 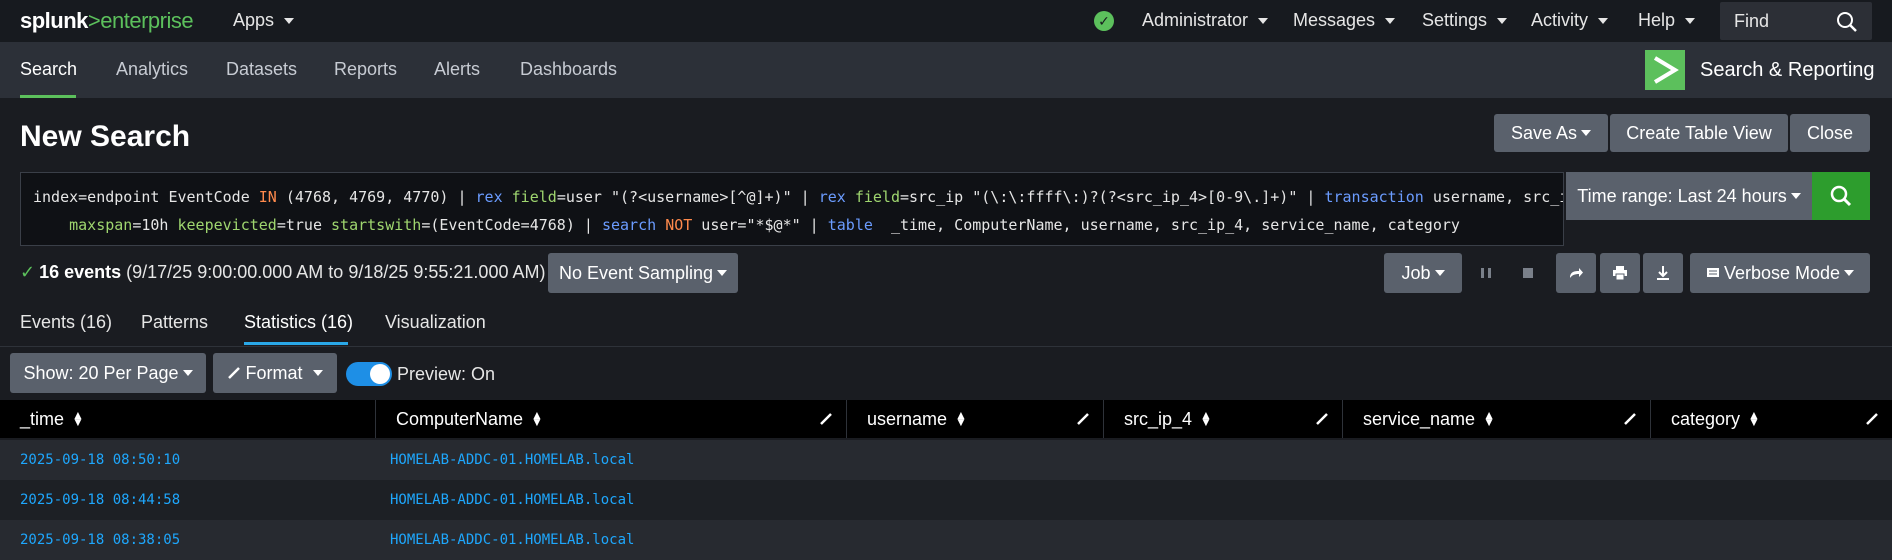 I want to click on column-header-service-name: service_name ▲ ▼, so click(x=1497, y=419).